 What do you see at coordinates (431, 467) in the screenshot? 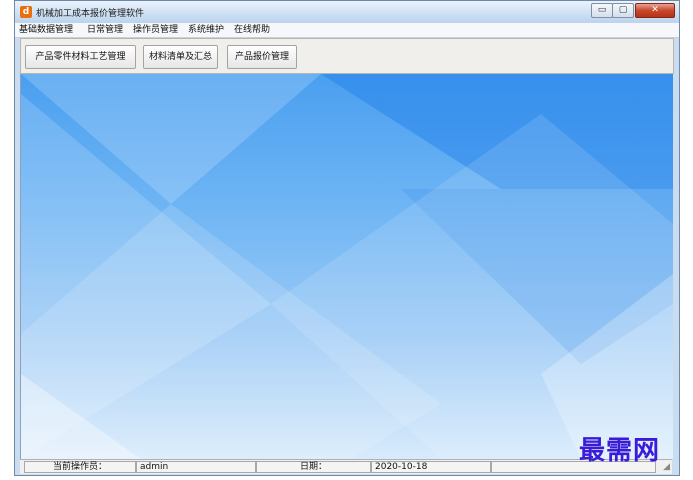
I see `date-value: 2020-10-18` at bounding box center [431, 467].